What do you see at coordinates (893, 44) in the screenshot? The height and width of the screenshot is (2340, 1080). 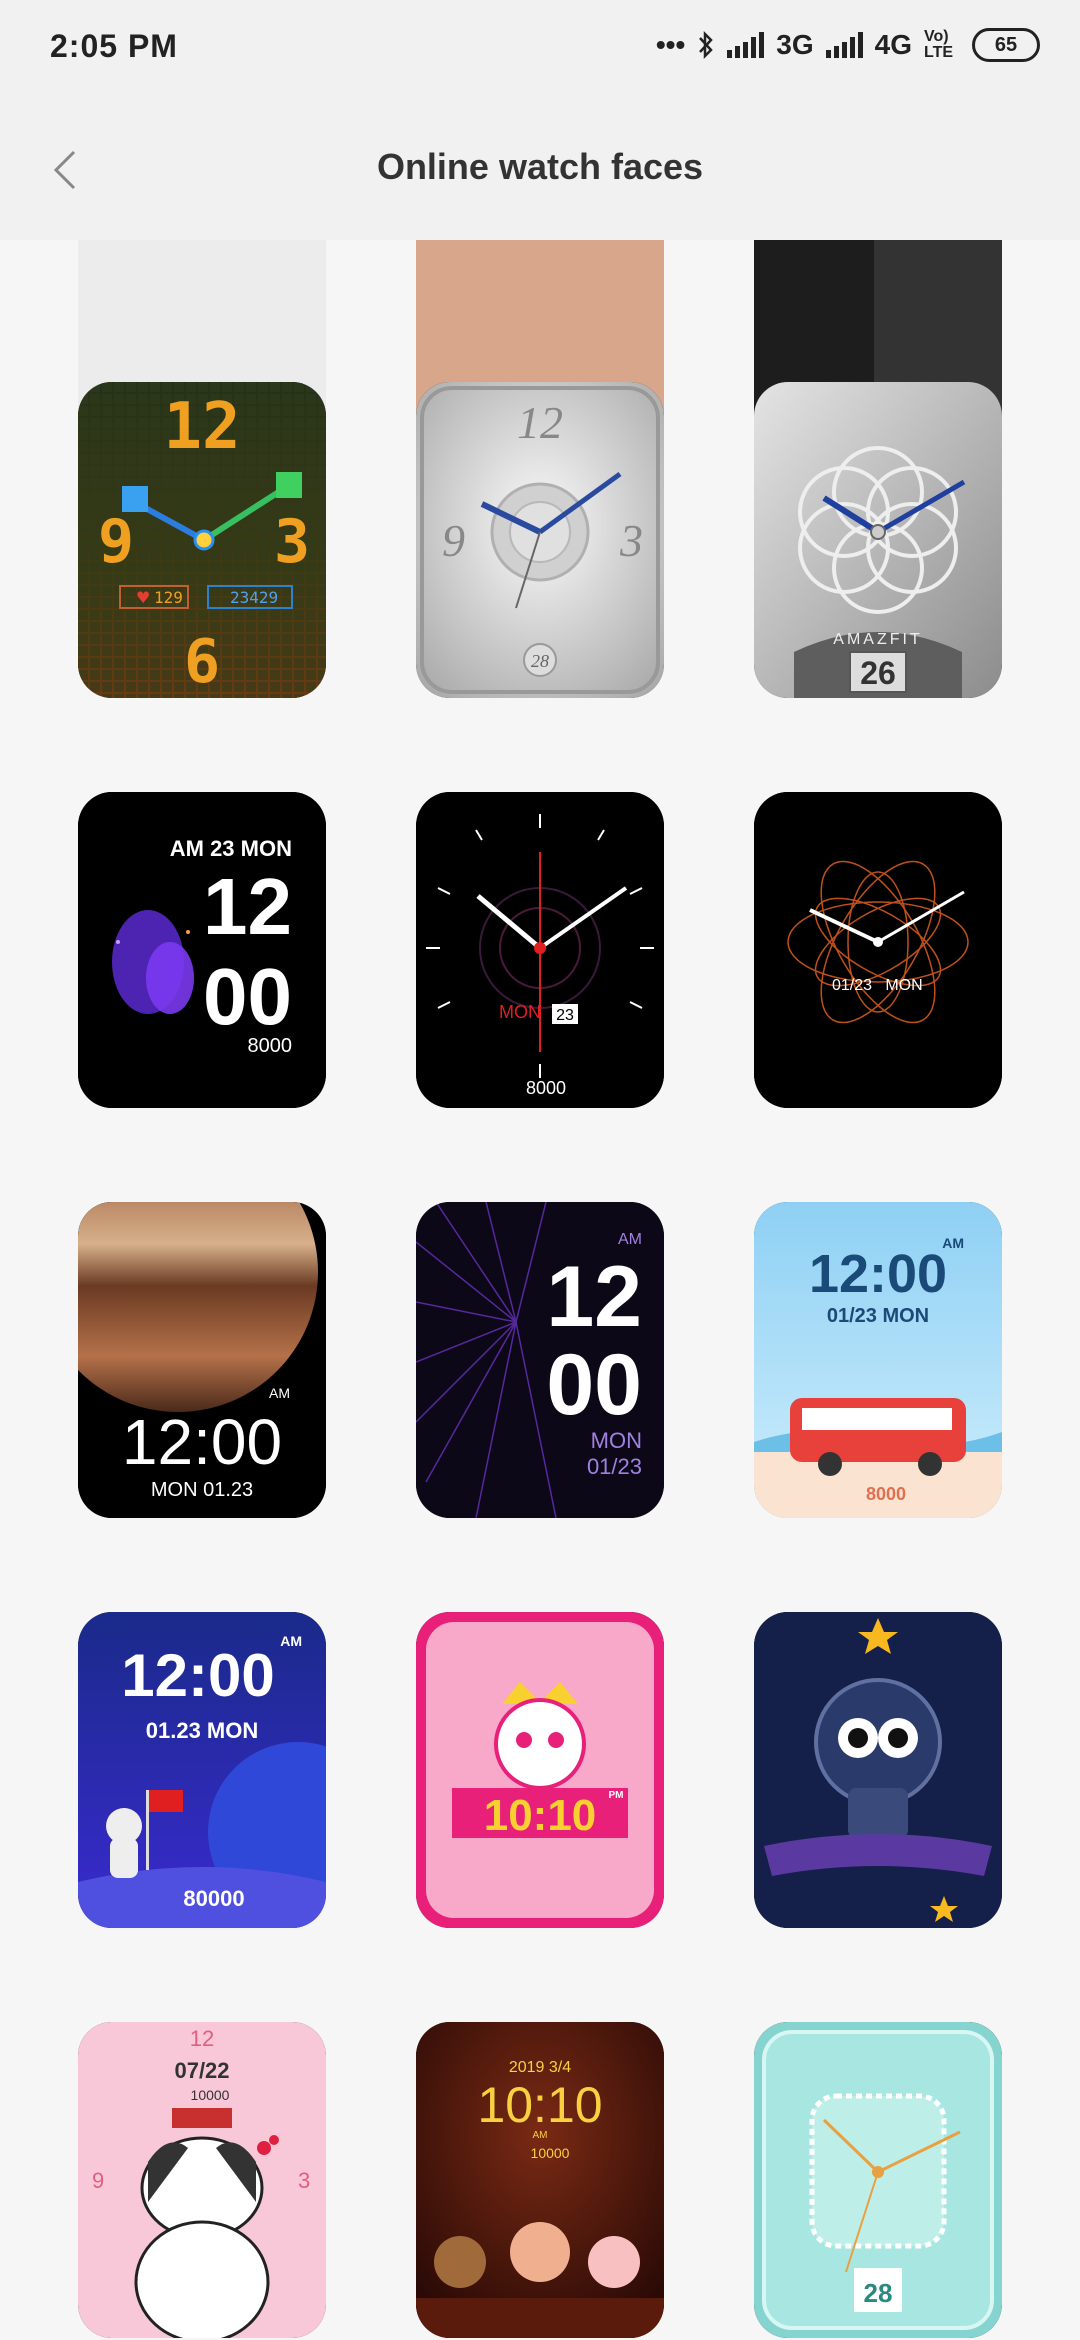 I see `network-label-2: 4G` at bounding box center [893, 44].